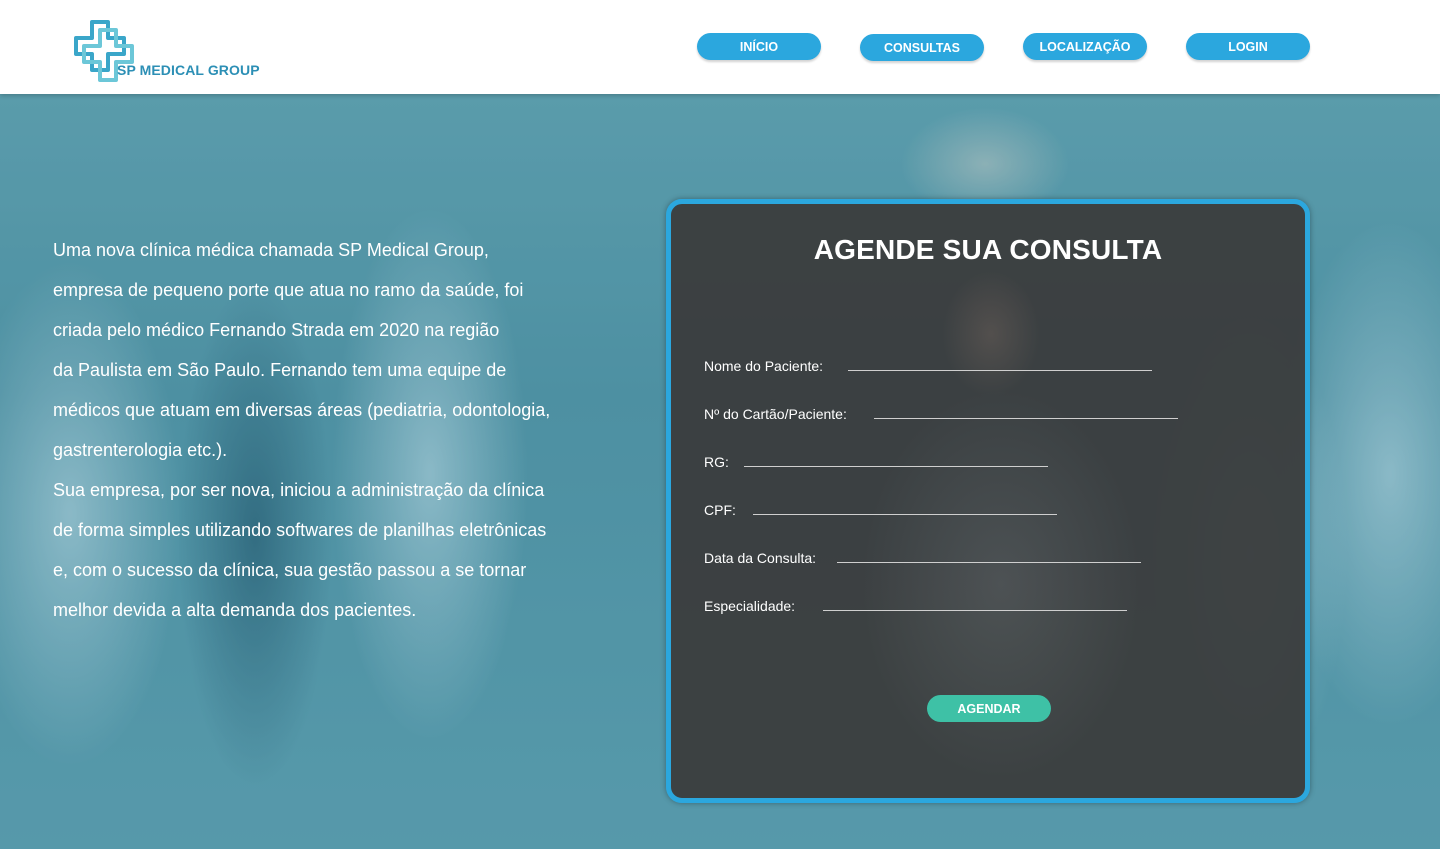 The width and height of the screenshot is (1440, 849). I want to click on intro-line: gastrenterologia etc.)., so click(140, 450).